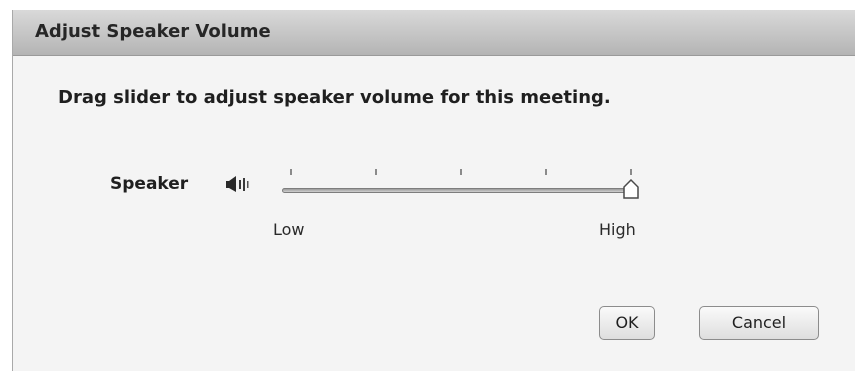 This screenshot has width=856, height=371. What do you see at coordinates (289, 229) in the screenshot?
I see `slider-min-label: Low` at bounding box center [289, 229].